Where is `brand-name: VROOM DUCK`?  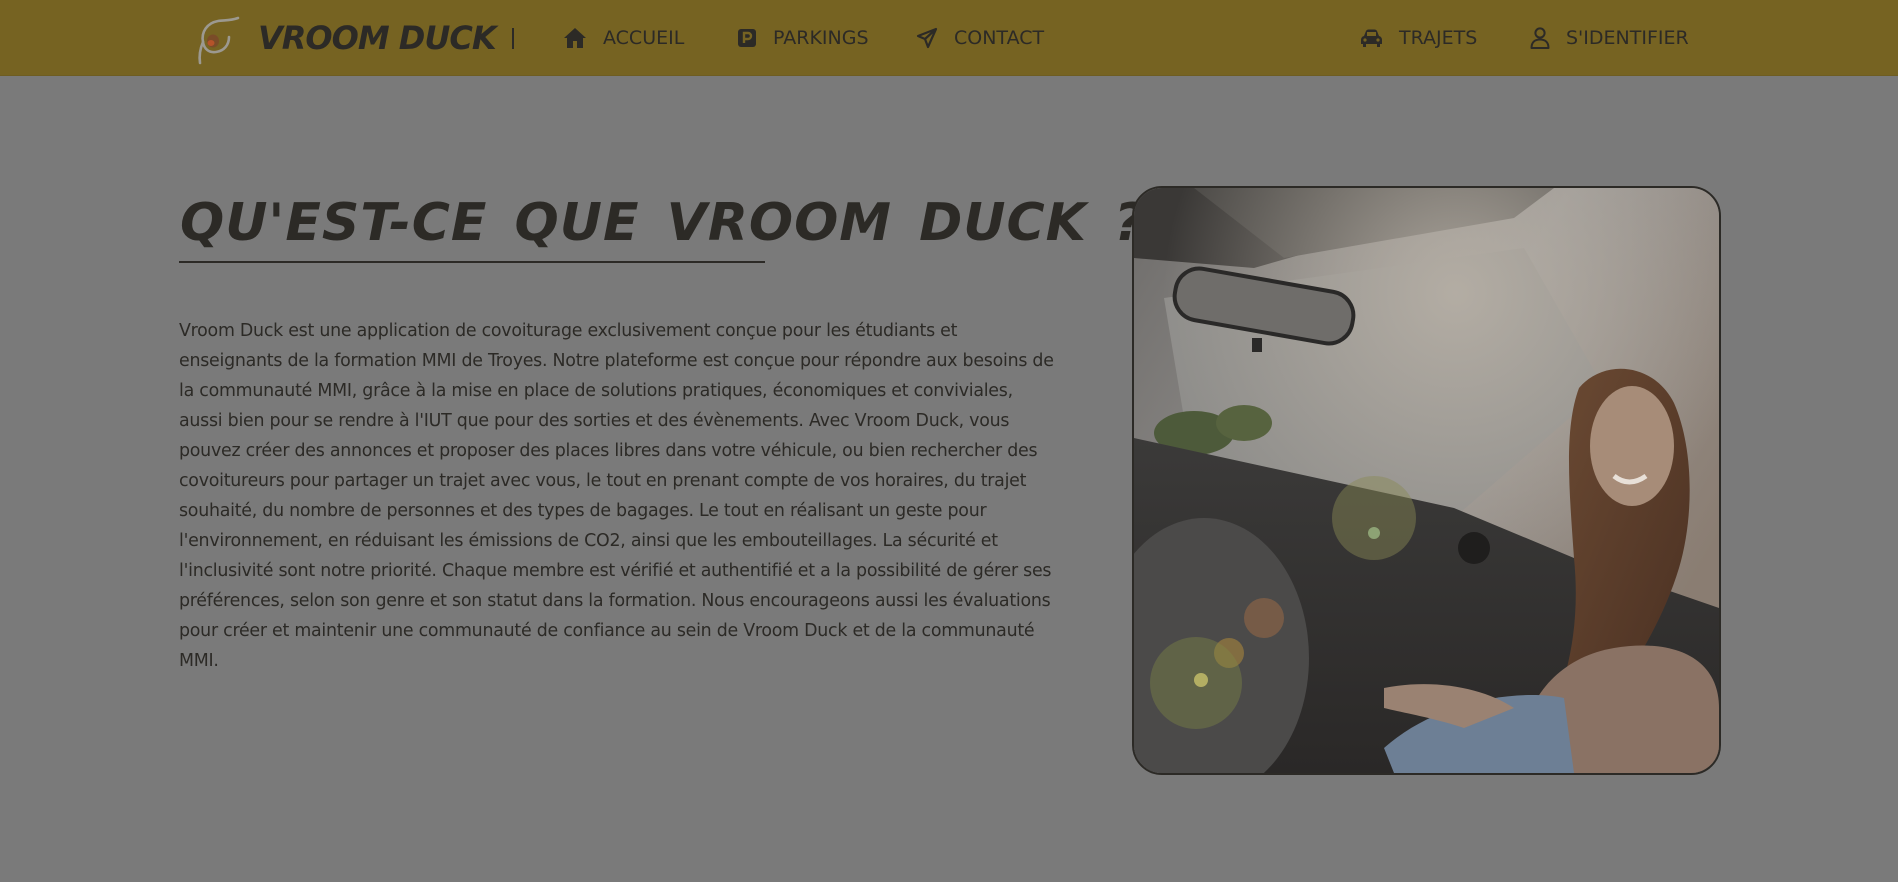
brand-name: VROOM DUCK is located at coordinates (377, 38).